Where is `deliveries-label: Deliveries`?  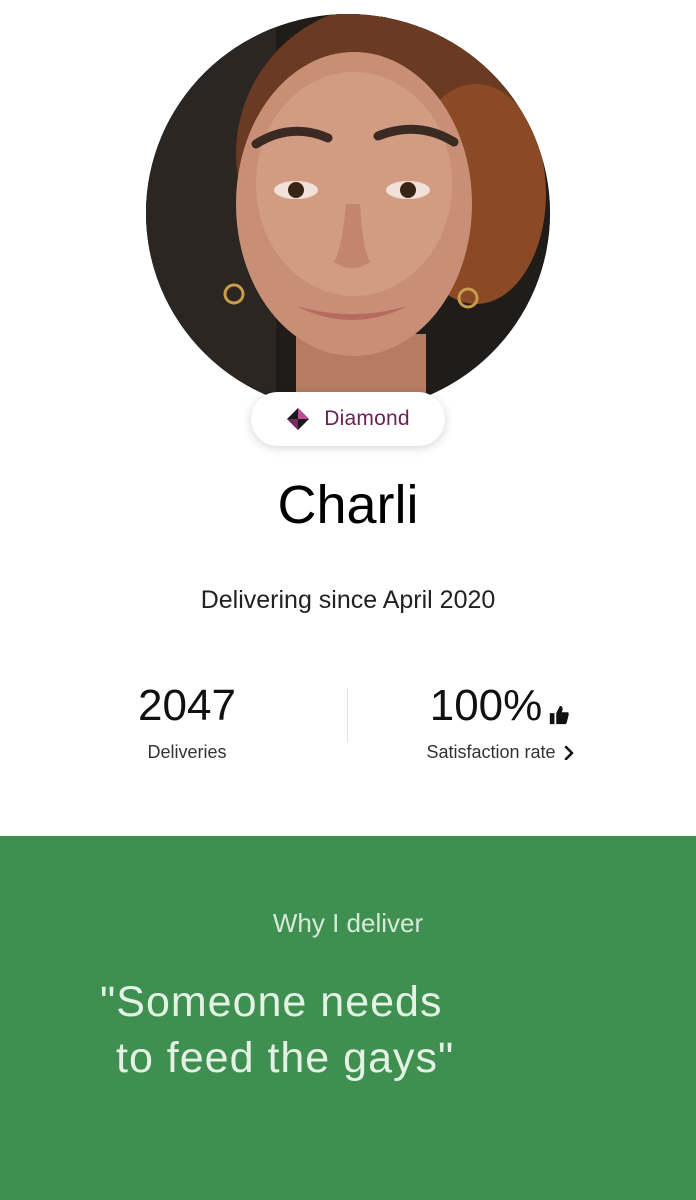
deliveries-label: Deliveries is located at coordinates (187, 752).